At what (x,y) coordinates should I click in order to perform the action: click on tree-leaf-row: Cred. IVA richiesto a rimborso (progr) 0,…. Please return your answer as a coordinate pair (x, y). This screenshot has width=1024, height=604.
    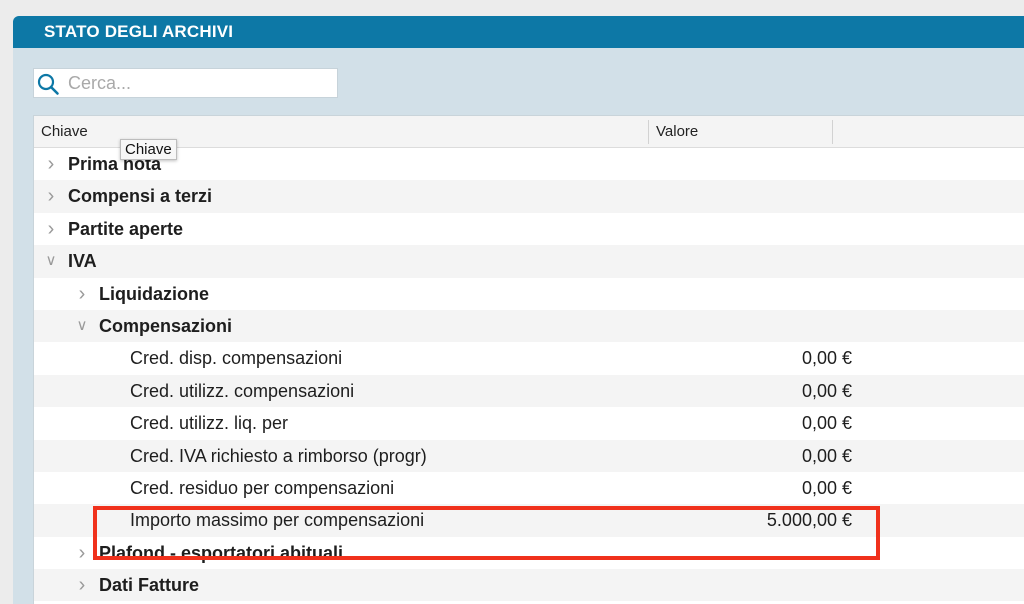
    Looking at the image, I should click on (529, 455).